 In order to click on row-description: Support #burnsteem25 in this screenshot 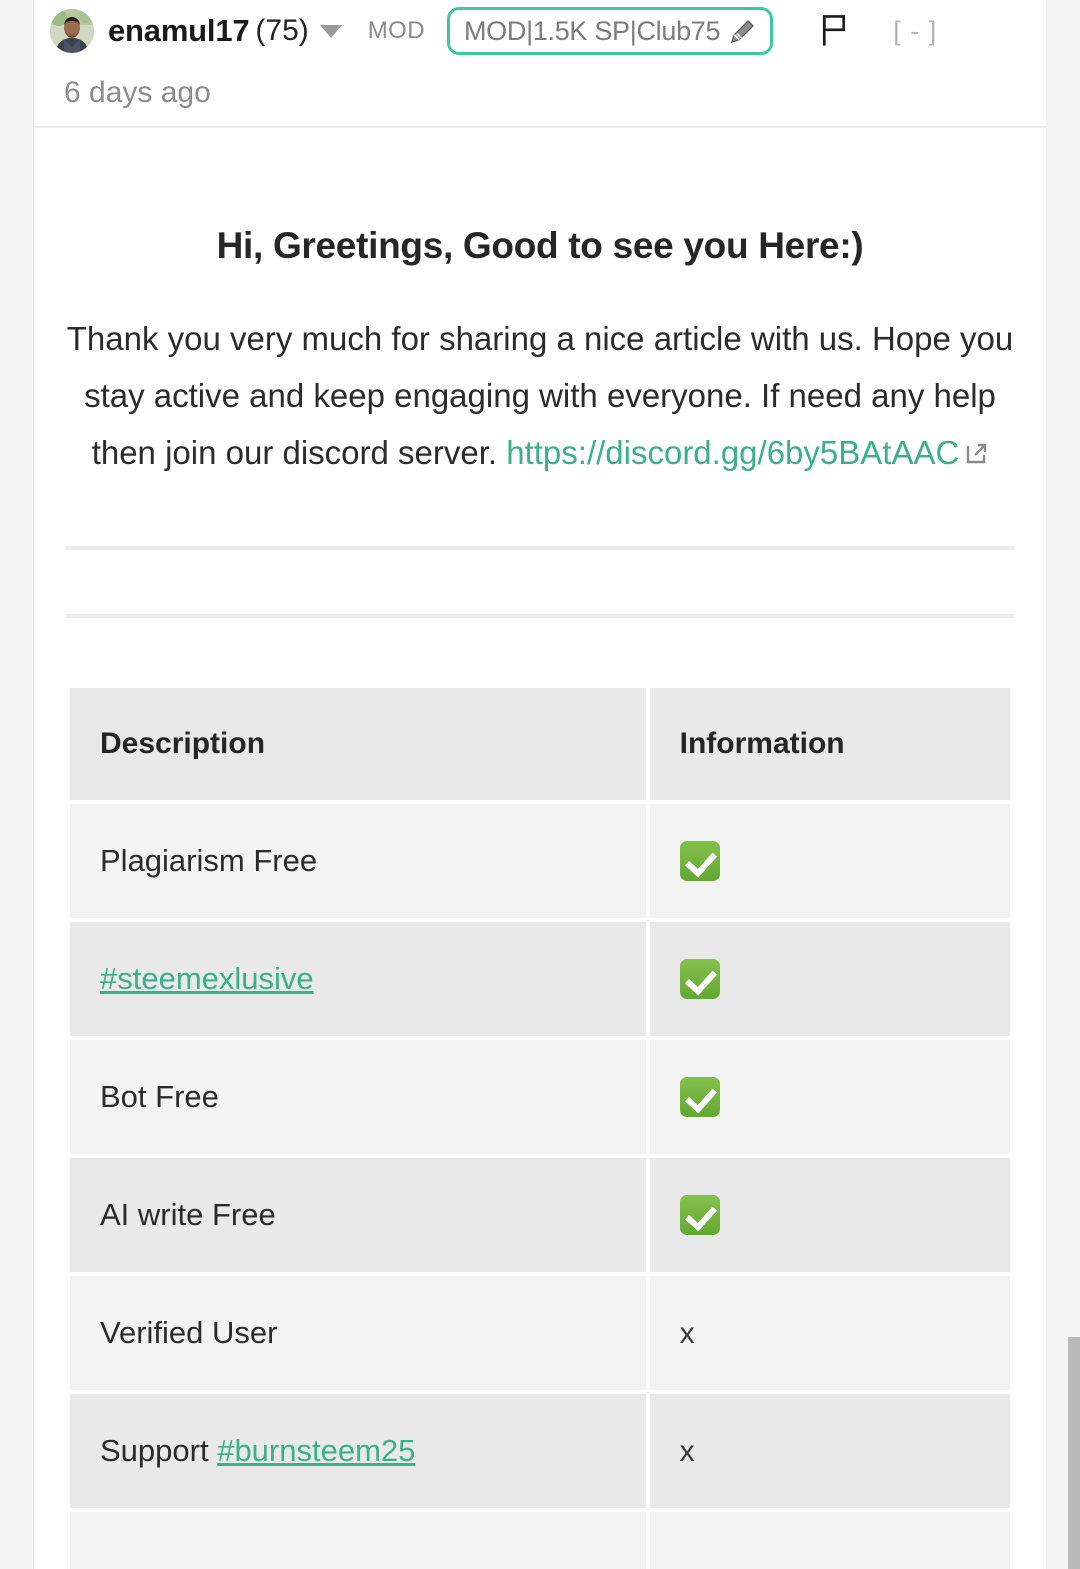, I will do `click(358, 1451)`.